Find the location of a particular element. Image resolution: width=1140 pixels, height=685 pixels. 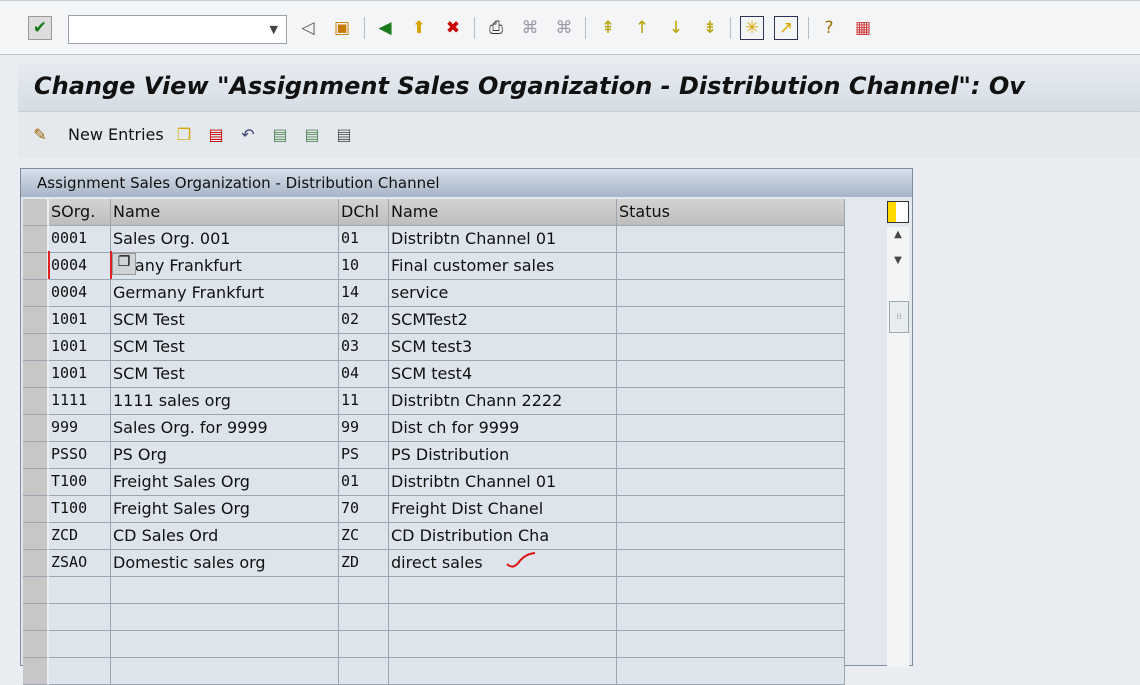

cell-dchl-name: SCM test4 is located at coordinates (503, 374).